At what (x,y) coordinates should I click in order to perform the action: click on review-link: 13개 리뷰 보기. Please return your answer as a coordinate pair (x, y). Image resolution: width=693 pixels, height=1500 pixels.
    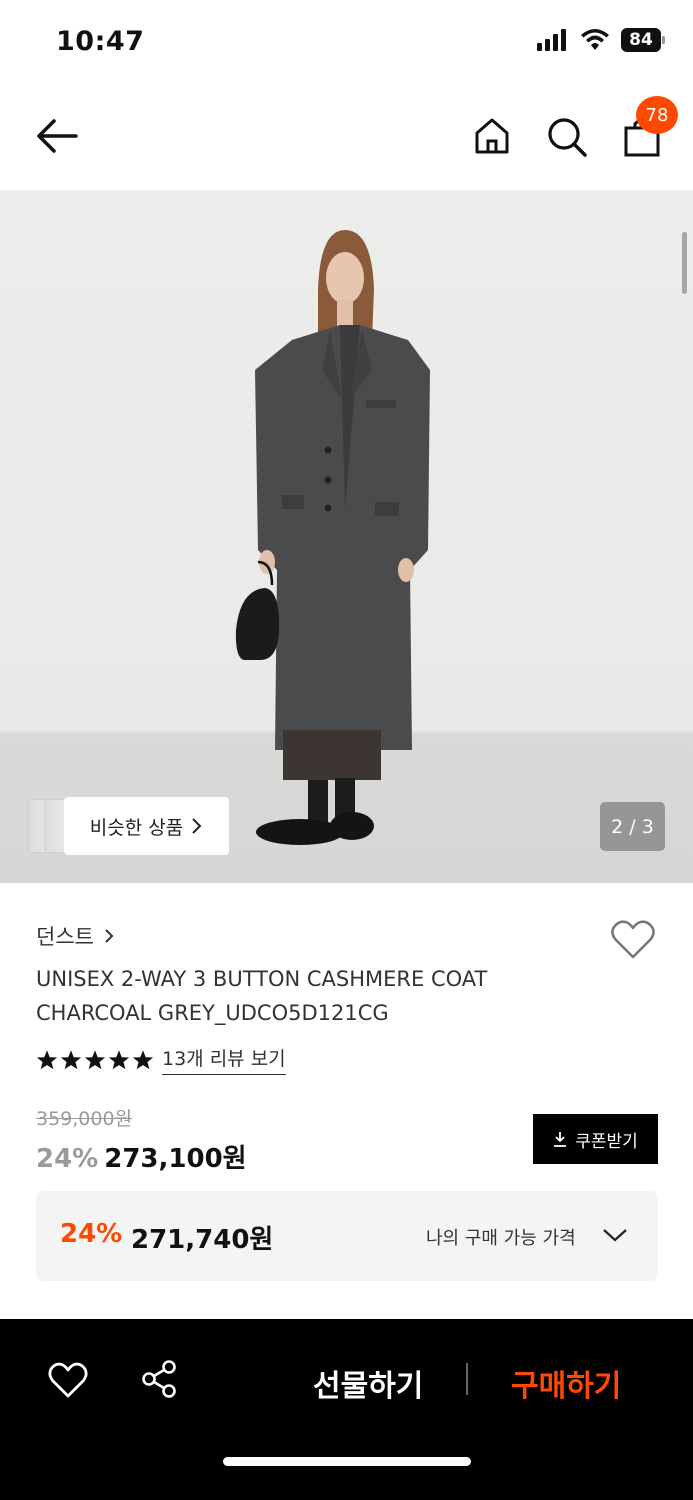
    Looking at the image, I should click on (224, 1059).